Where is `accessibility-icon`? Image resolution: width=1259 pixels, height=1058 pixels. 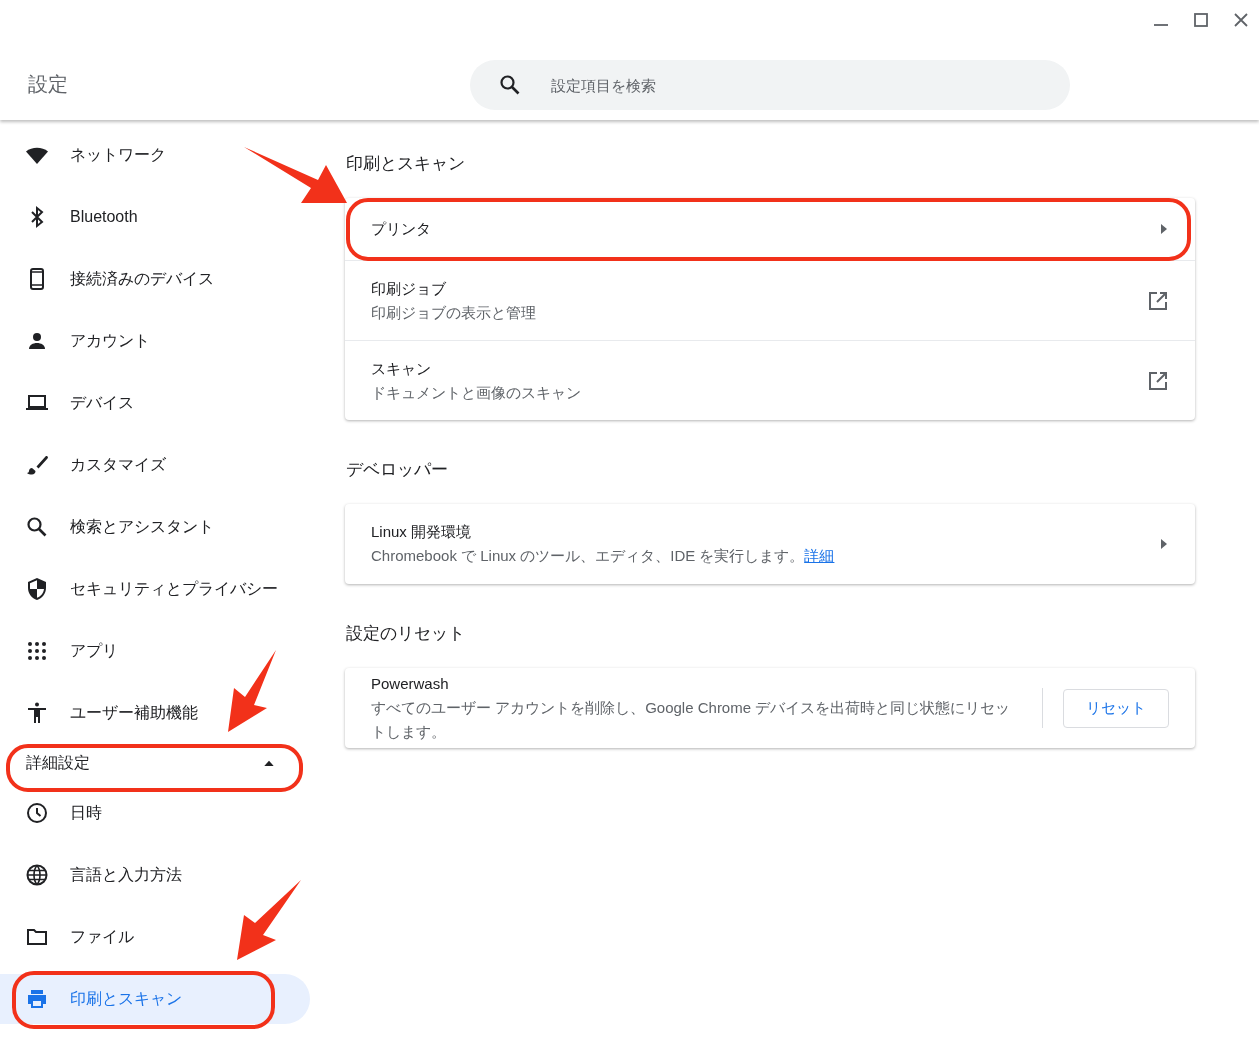 accessibility-icon is located at coordinates (37, 713).